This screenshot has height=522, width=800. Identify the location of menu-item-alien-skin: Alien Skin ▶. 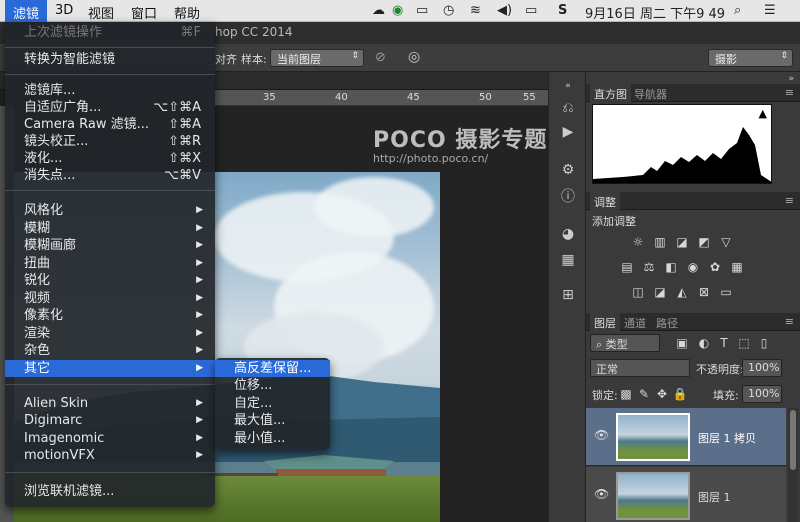
(110, 403).